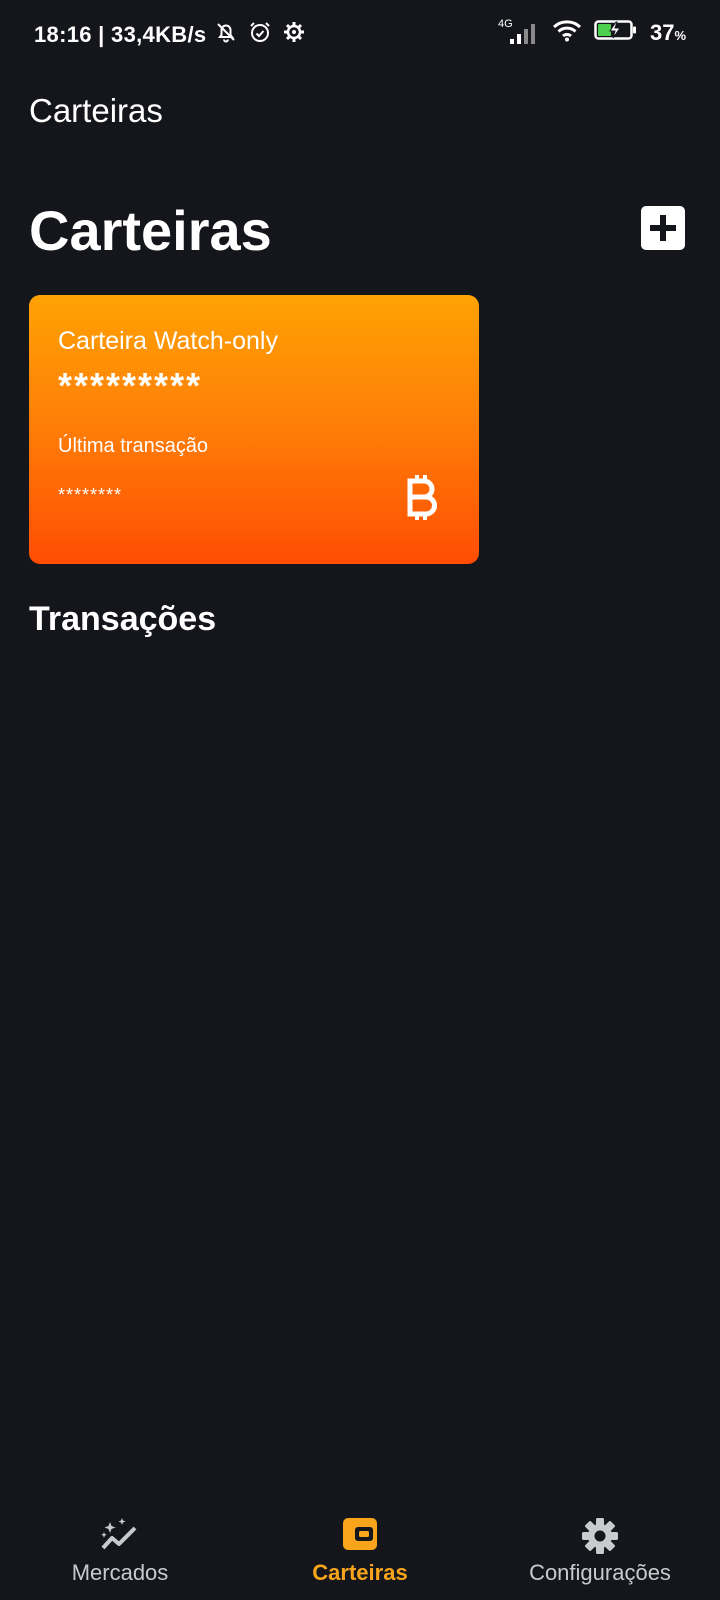 Image resolution: width=720 pixels, height=1600 pixels. I want to click on wallet-icon, so click(360, 1536).